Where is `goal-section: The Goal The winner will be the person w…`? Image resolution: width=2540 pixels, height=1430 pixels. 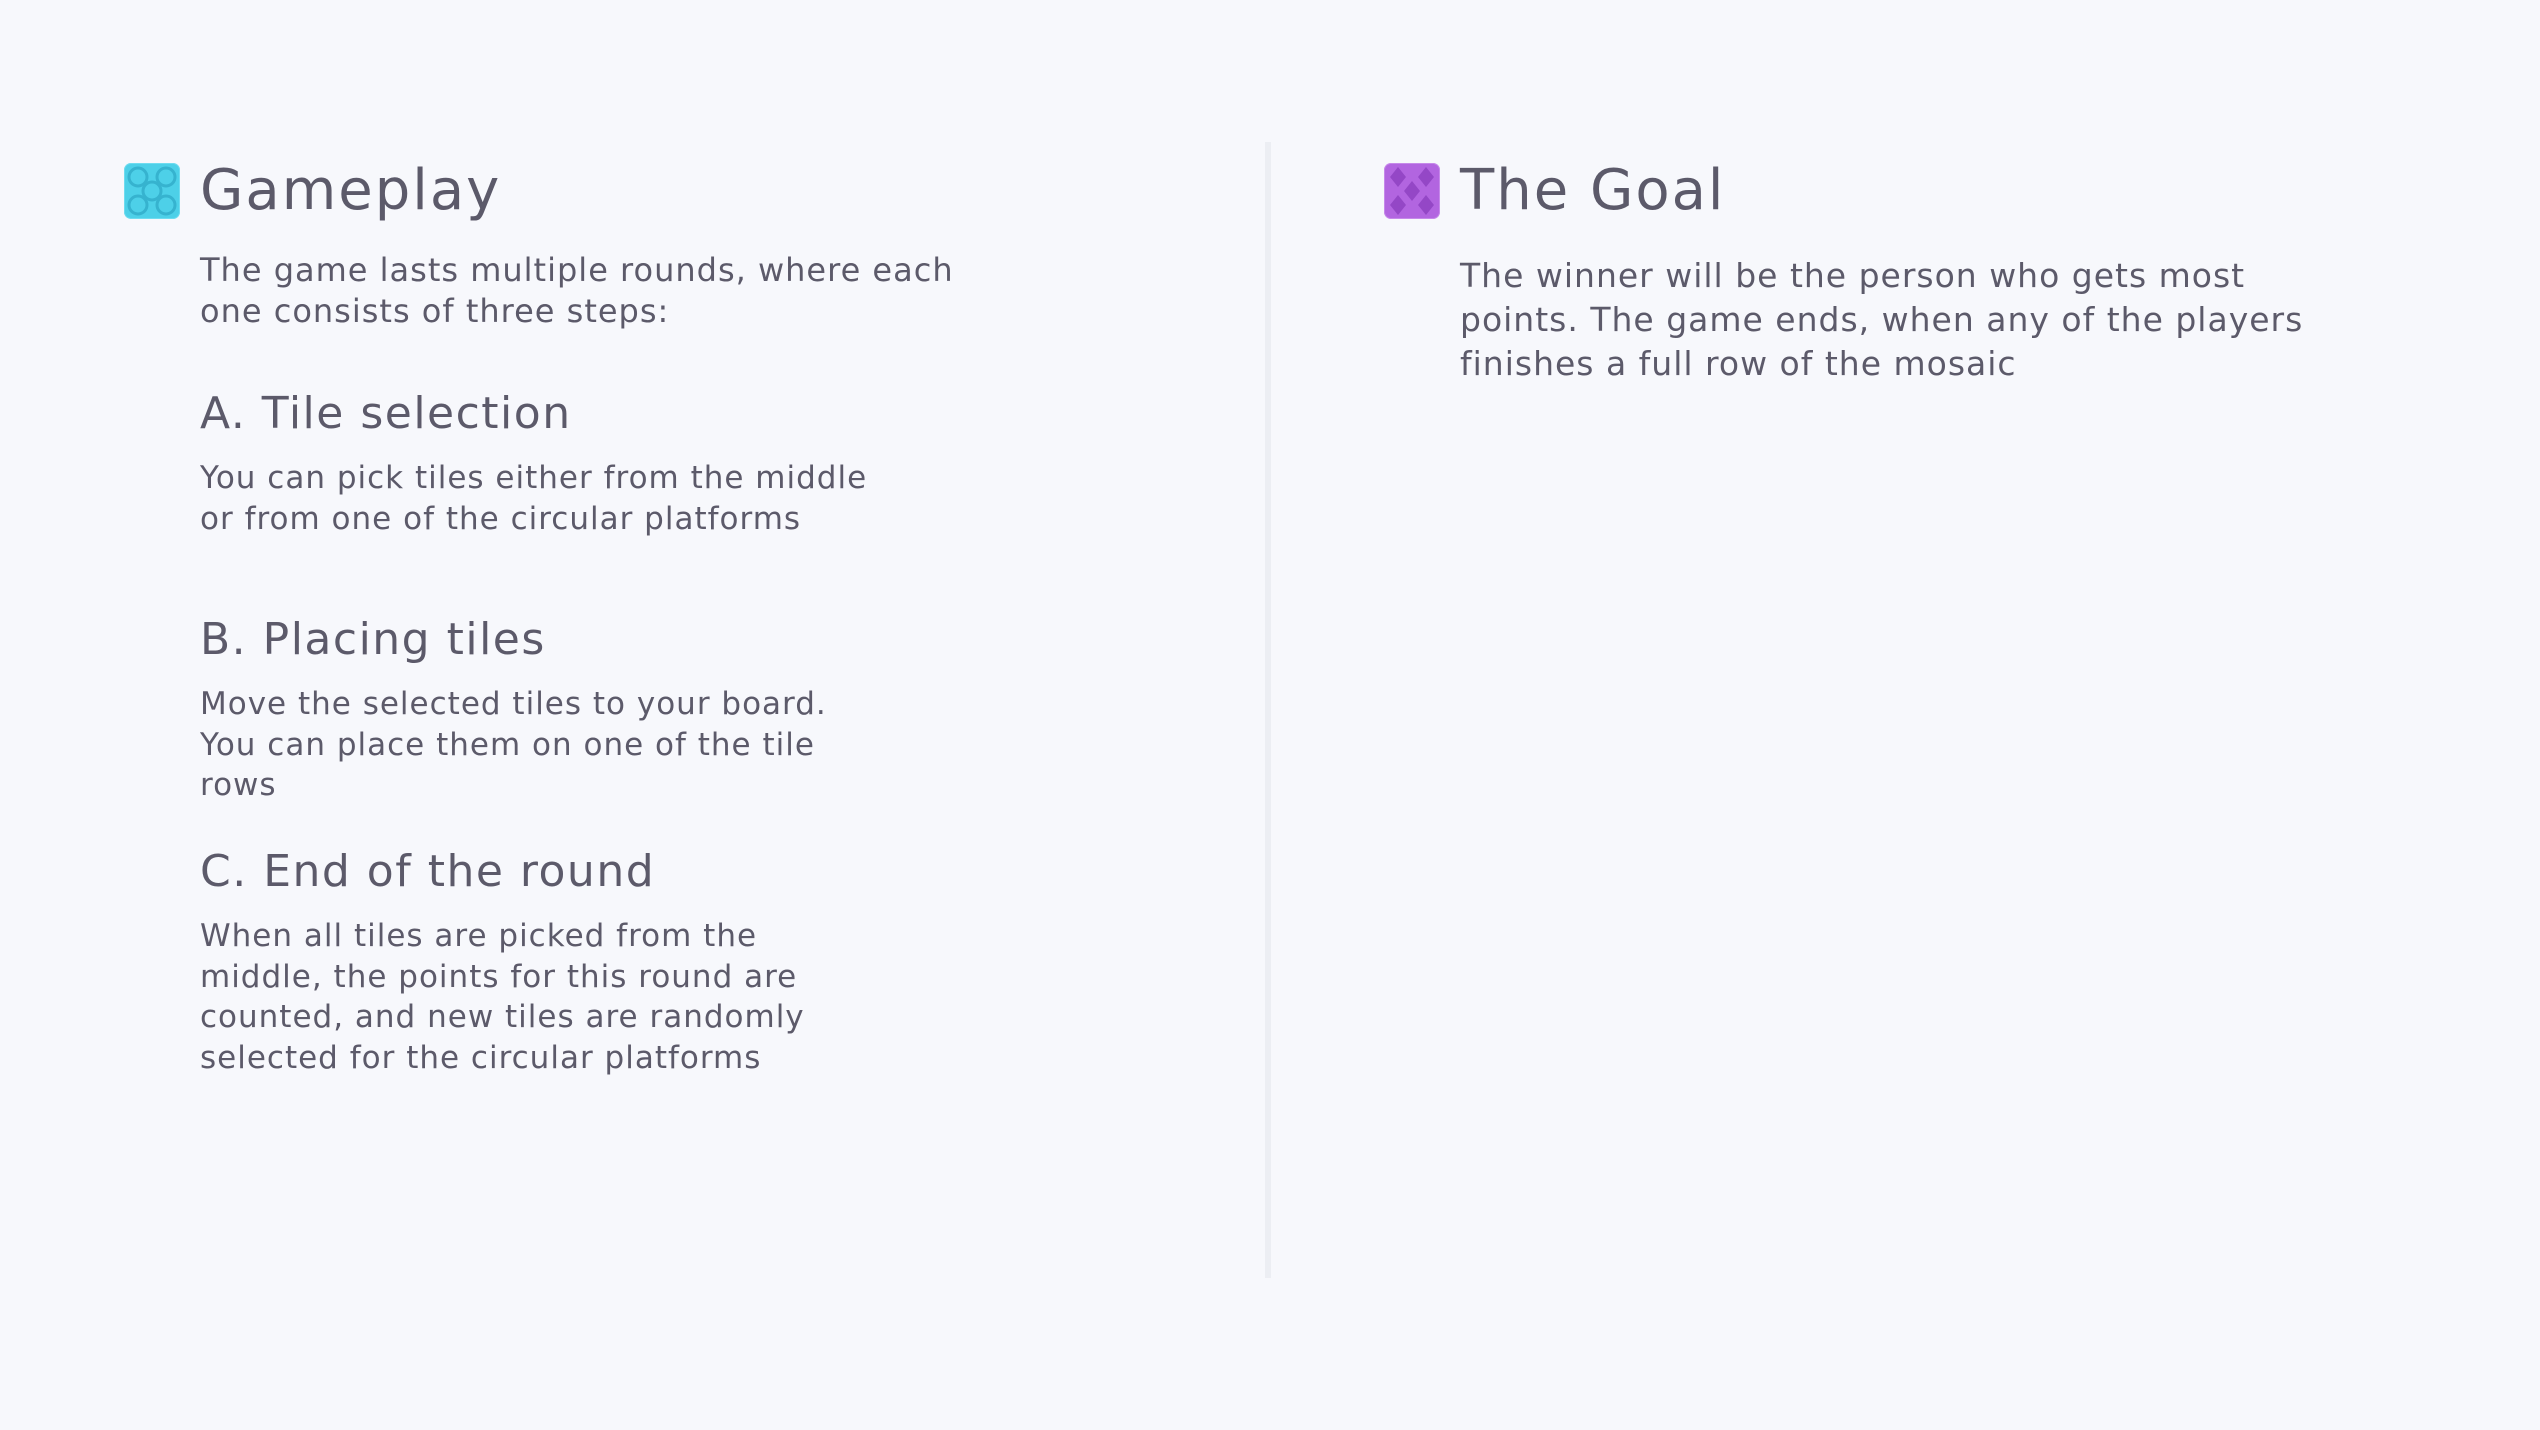
goal-section: The Goal The winner will be the person w… is located at coordinates (1924, 268).